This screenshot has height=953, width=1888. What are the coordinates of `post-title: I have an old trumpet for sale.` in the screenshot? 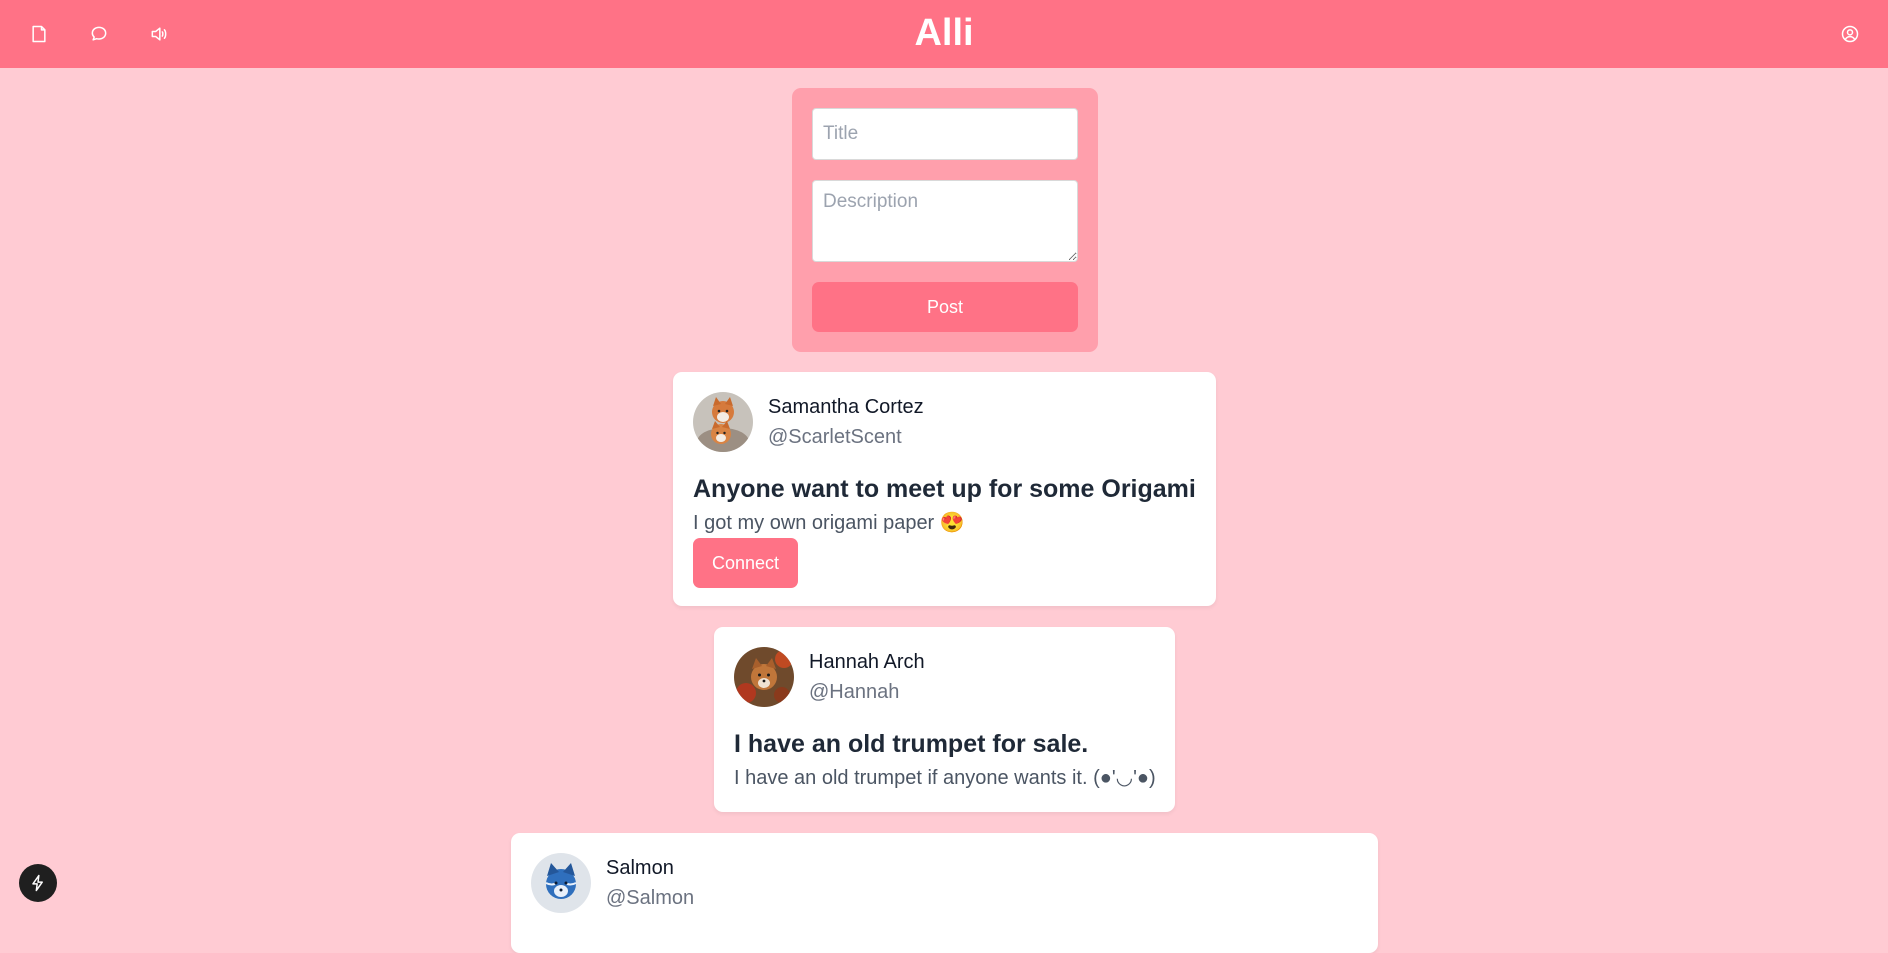 It's located at (911, 744).